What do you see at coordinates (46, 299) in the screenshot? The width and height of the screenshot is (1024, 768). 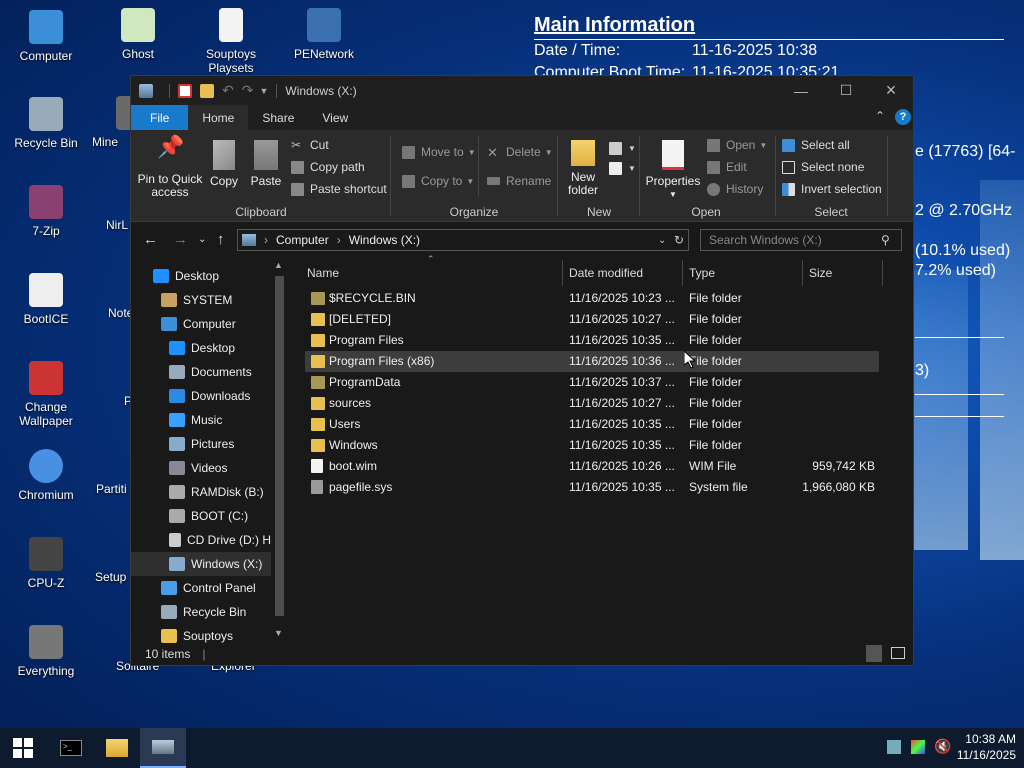 I see `desktop-icon-bootice: BootICE` at bounding box center [46, 299].